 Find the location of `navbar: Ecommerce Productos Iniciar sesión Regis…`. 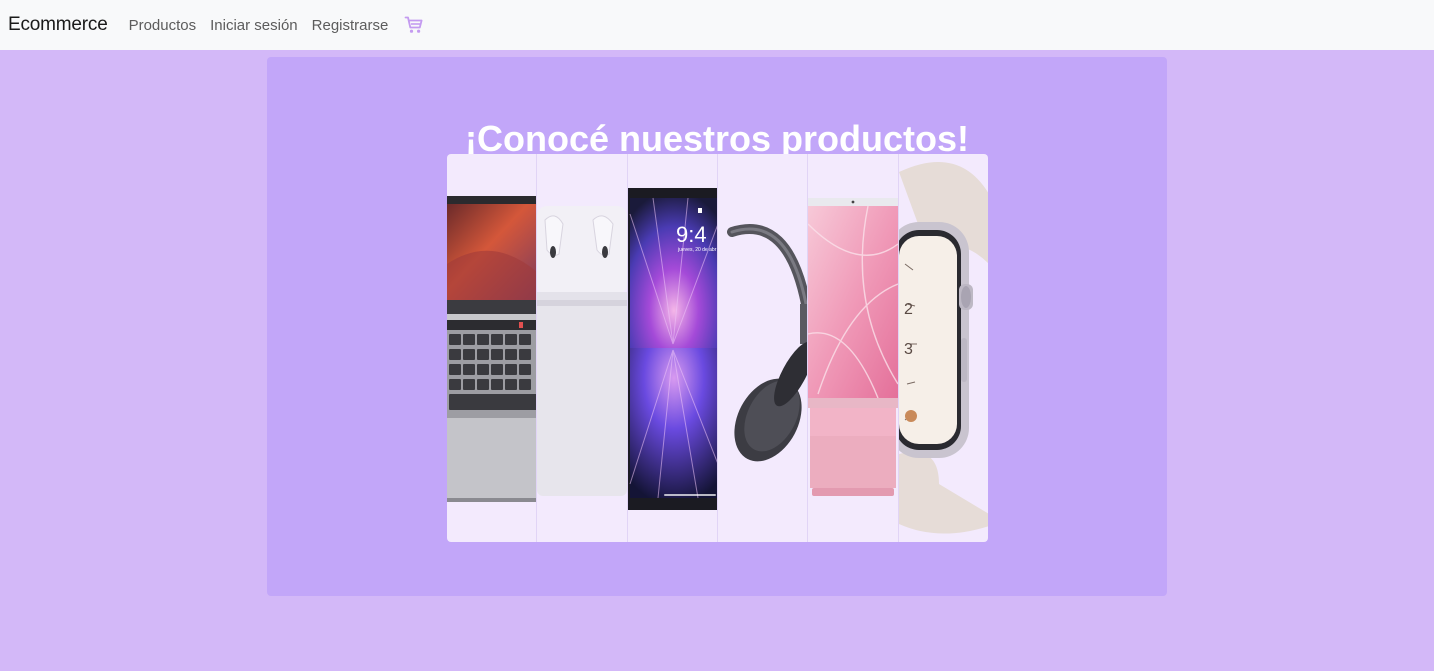

navbar: Ecommerce Productos Iniciar sesión Regis… is located at coordinates (717, 25).